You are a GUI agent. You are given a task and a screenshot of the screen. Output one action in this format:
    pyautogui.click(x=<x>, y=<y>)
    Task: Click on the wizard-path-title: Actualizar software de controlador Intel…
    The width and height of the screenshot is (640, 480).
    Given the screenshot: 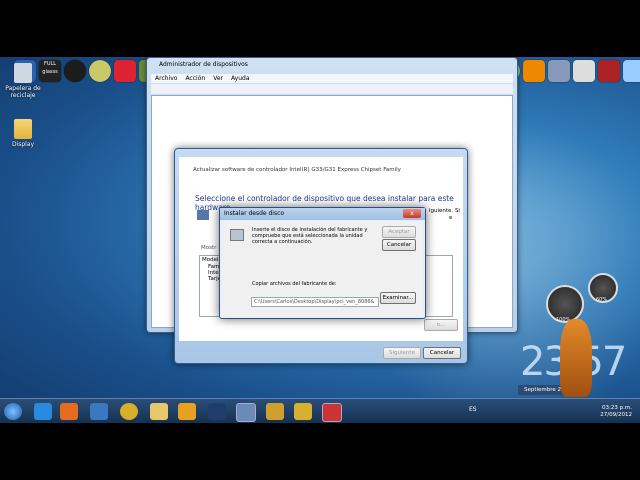 What is the action you would take?
    pyautogui.click(x=297, y=170)
    